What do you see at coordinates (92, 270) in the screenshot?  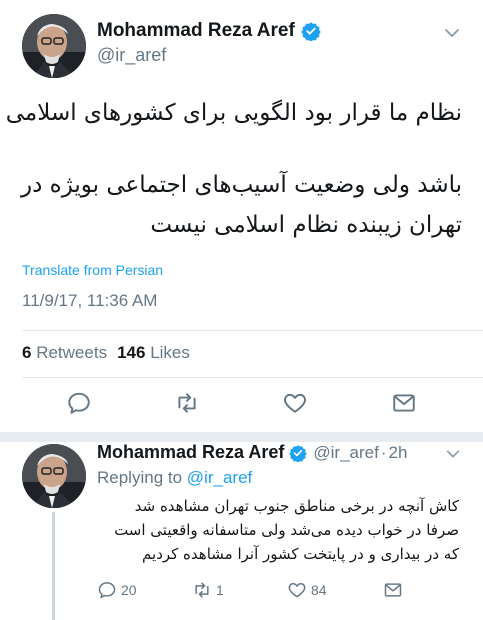 I see `translate-link: Translate from Persian` at bounding box center [92, 270].